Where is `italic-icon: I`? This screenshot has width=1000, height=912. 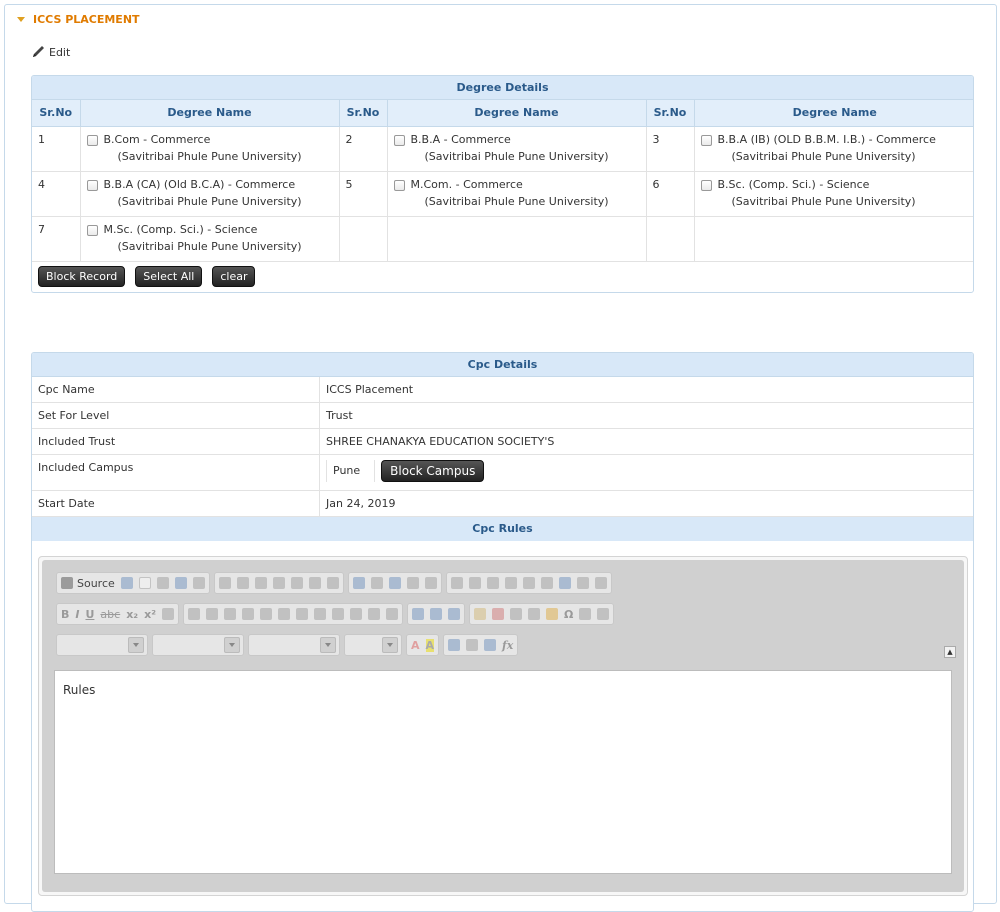 italic-icon: I is located at coordinates (77, 614).